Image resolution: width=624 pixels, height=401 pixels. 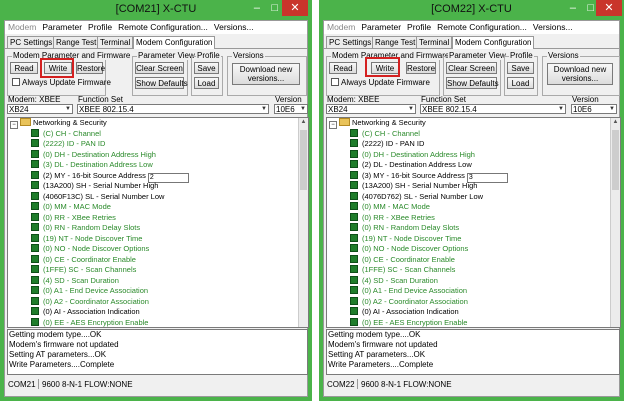 I want to click on param-row-my: (2) MY - 16-bit Source Address 2, so click(x=158, y=176).